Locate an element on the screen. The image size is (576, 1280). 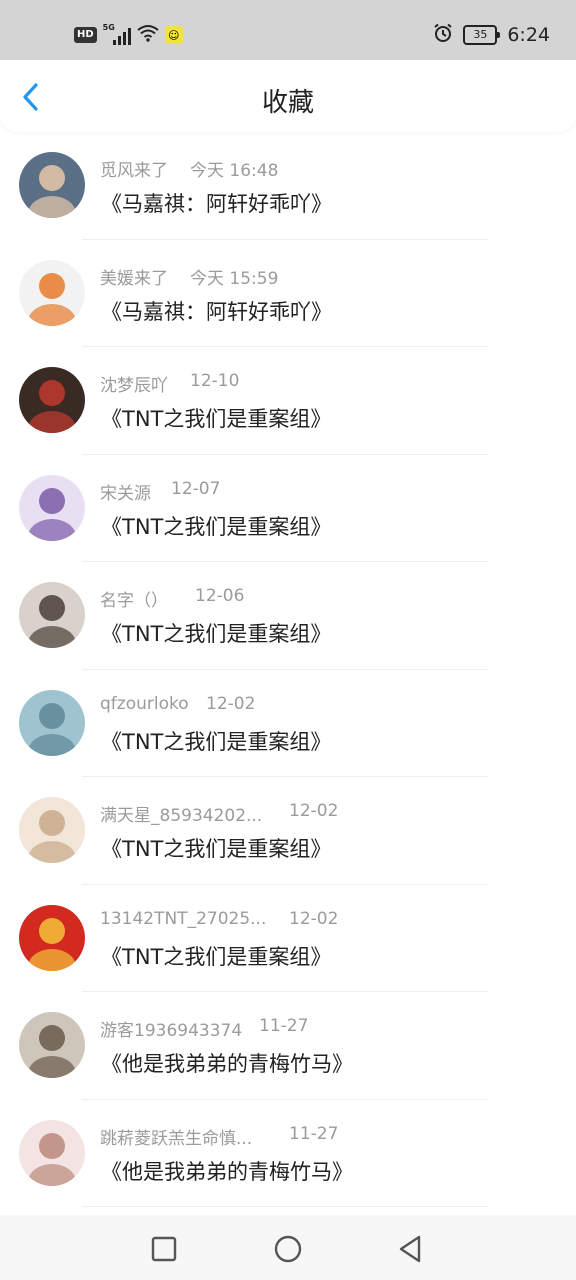
username: 美媛来了 is located at coordinates (134, 276).